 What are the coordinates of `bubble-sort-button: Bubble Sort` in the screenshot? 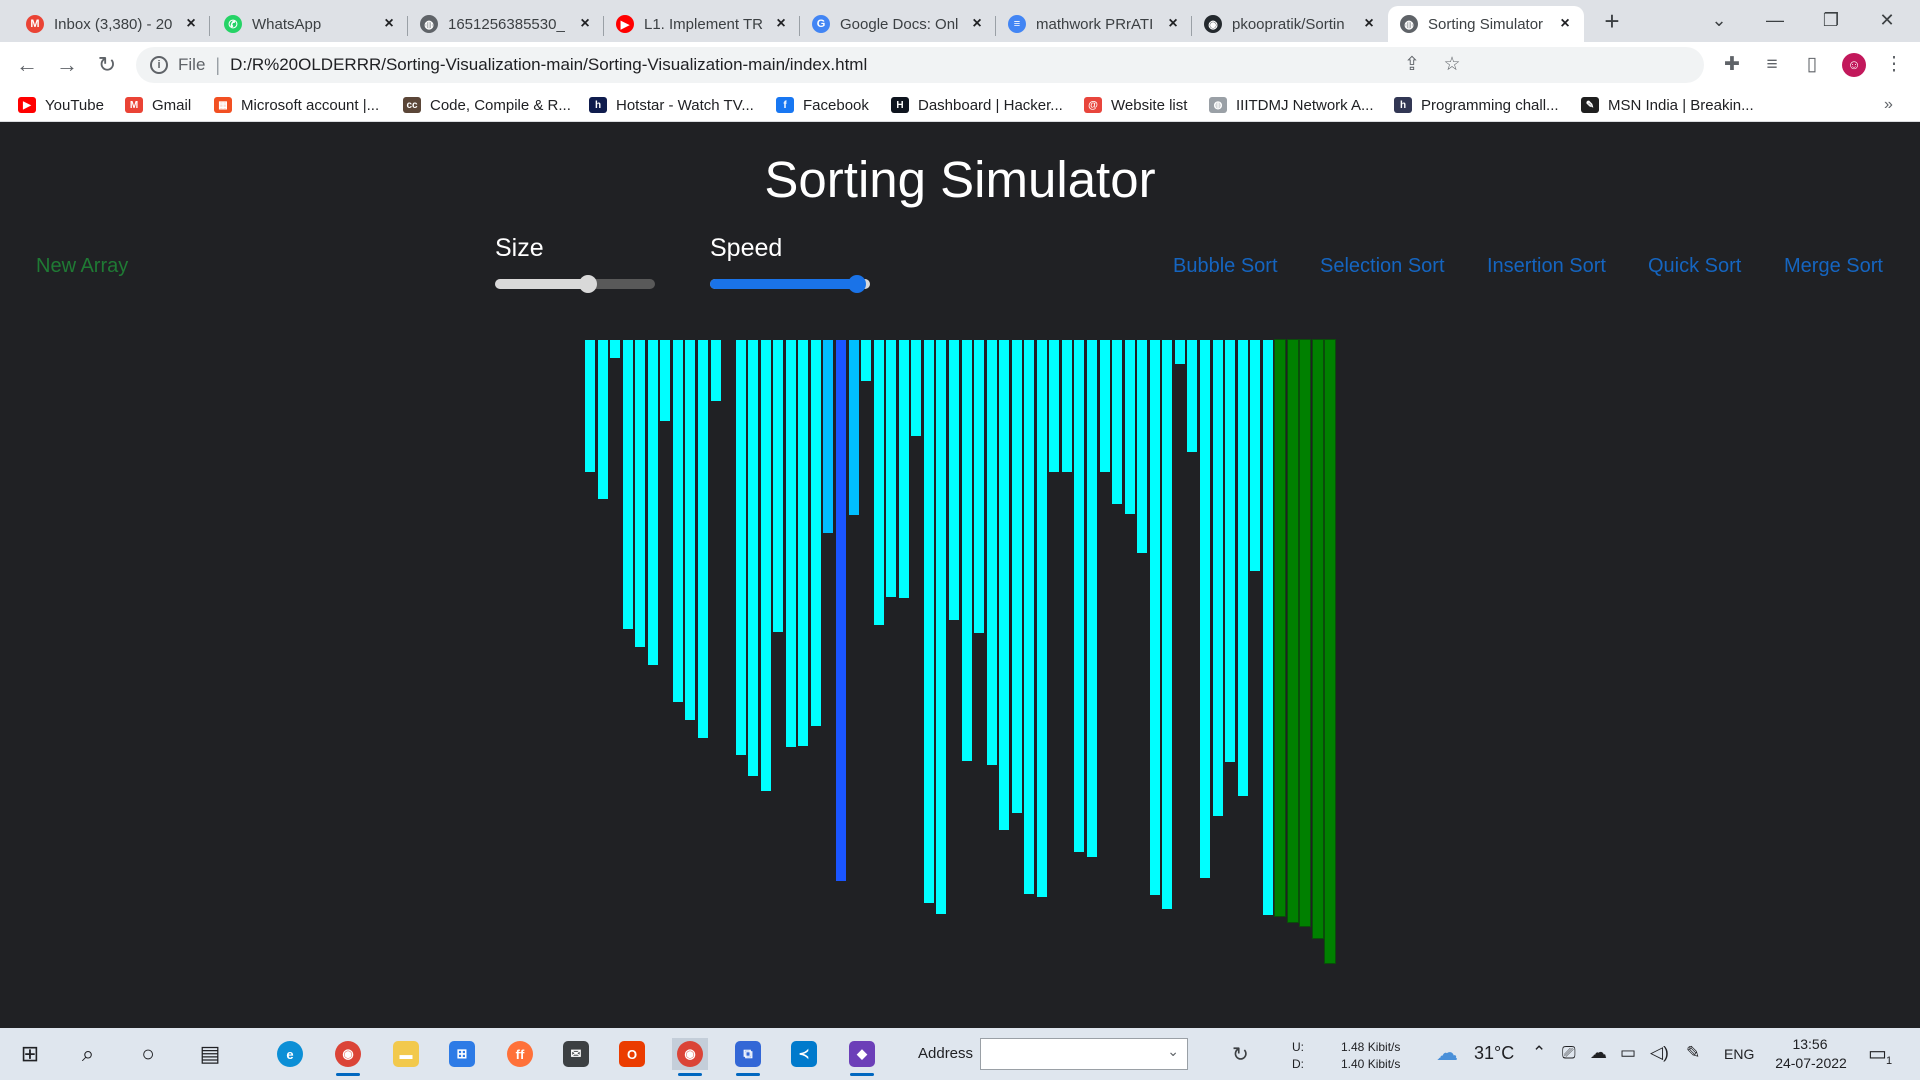 It's located at (1225, 266).